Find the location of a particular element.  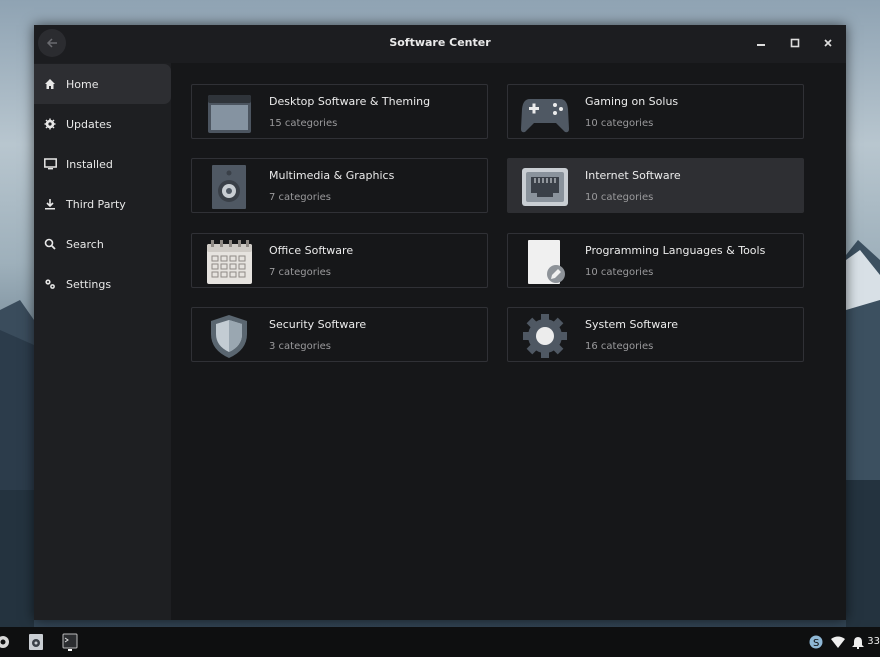

sidebar-item-label: Third Party is located at coordinates (96, 204).